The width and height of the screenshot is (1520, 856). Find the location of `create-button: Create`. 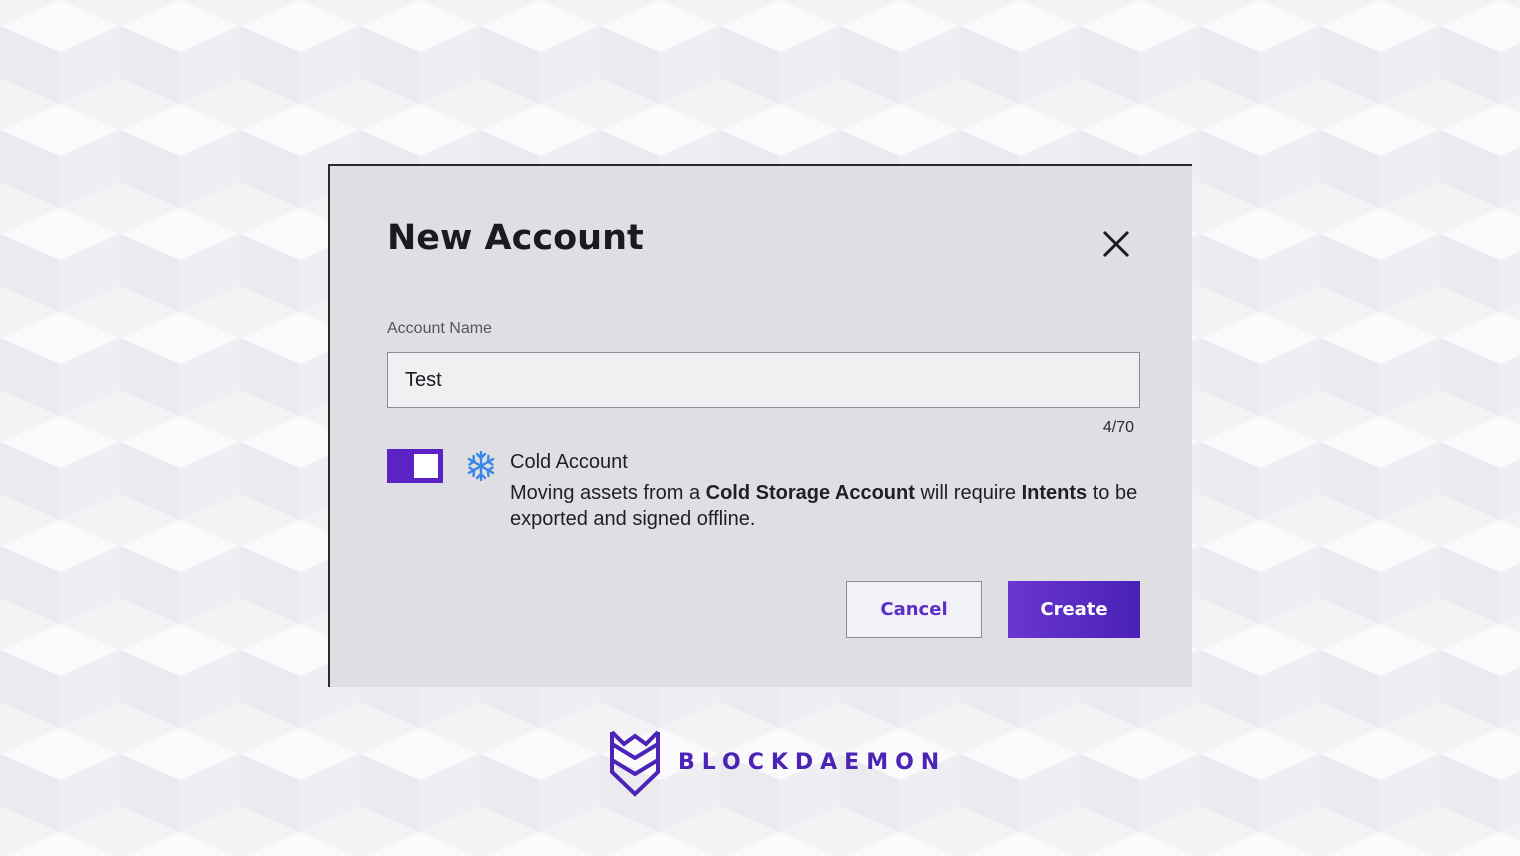

create-button: Create is located at coordinates (1074, 609).